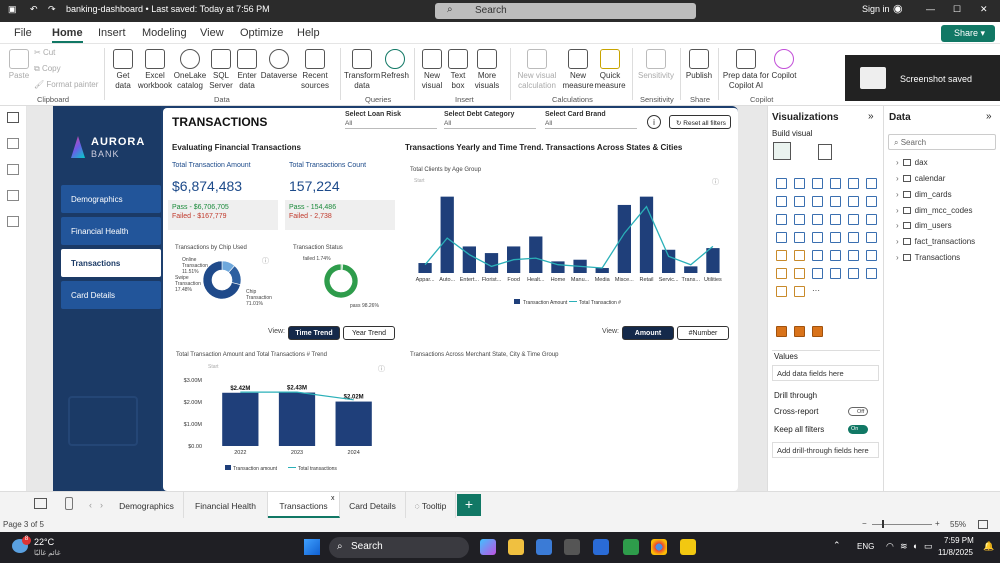 The height and width of the screenshot is (563, 1000). I want to click on refresh-button: Refresh, so click(395, 65).